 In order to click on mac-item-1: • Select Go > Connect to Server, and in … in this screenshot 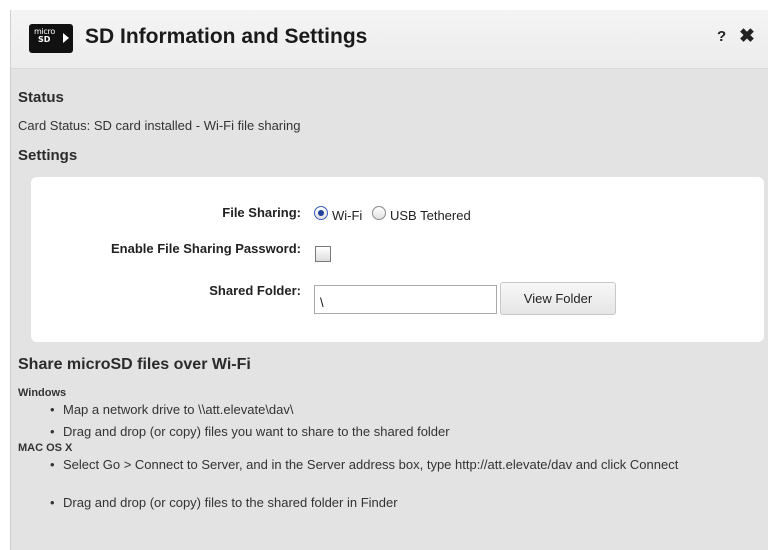, I will do `click(401, 465)`.